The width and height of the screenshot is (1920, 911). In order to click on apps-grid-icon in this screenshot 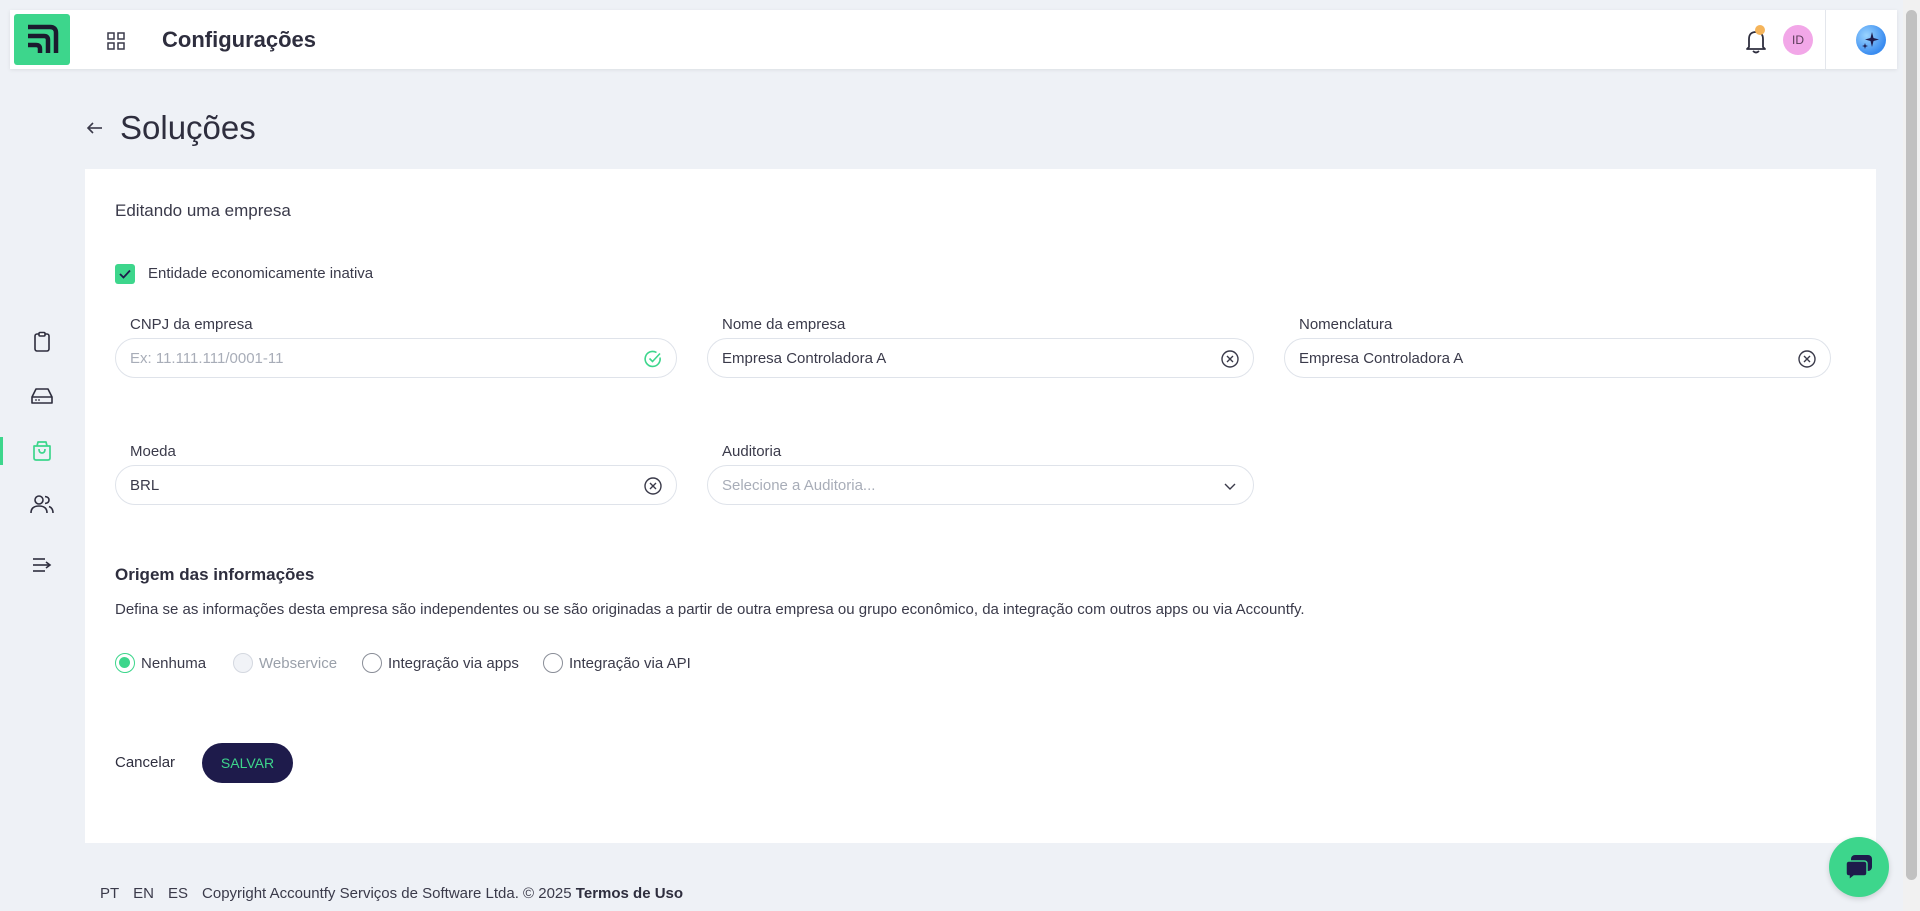, I will do `click(116, 41)`.